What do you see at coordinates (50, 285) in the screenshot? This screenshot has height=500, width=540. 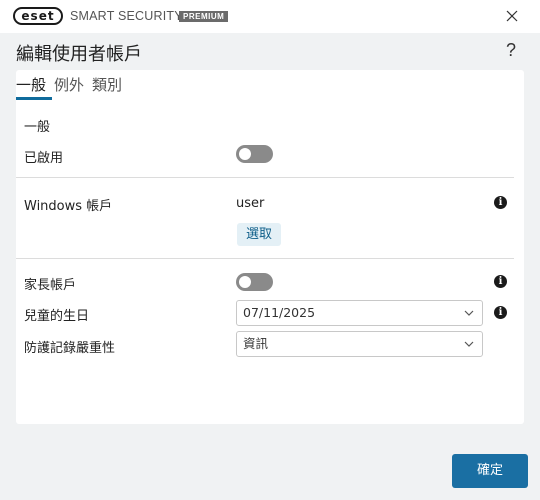 I see `parent-account-label: 家長帳戶` at bounding box center [50, 285].